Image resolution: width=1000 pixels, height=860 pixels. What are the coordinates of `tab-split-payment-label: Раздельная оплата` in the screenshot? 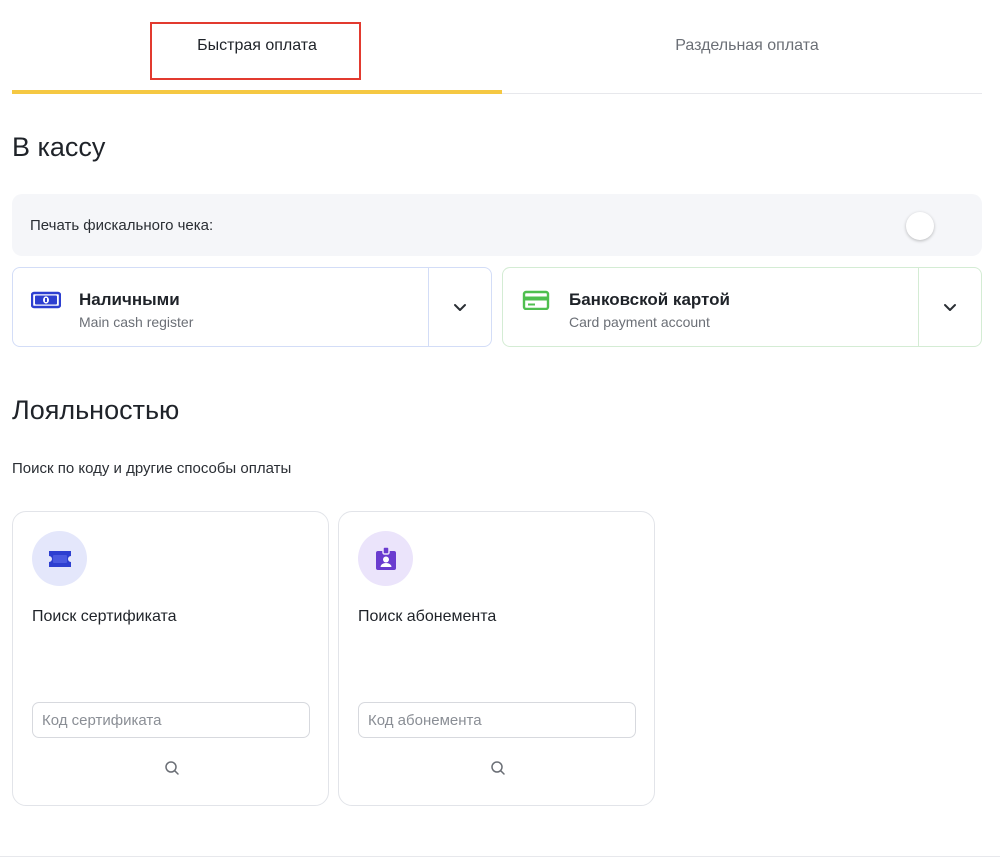 It's located at (747, 45).